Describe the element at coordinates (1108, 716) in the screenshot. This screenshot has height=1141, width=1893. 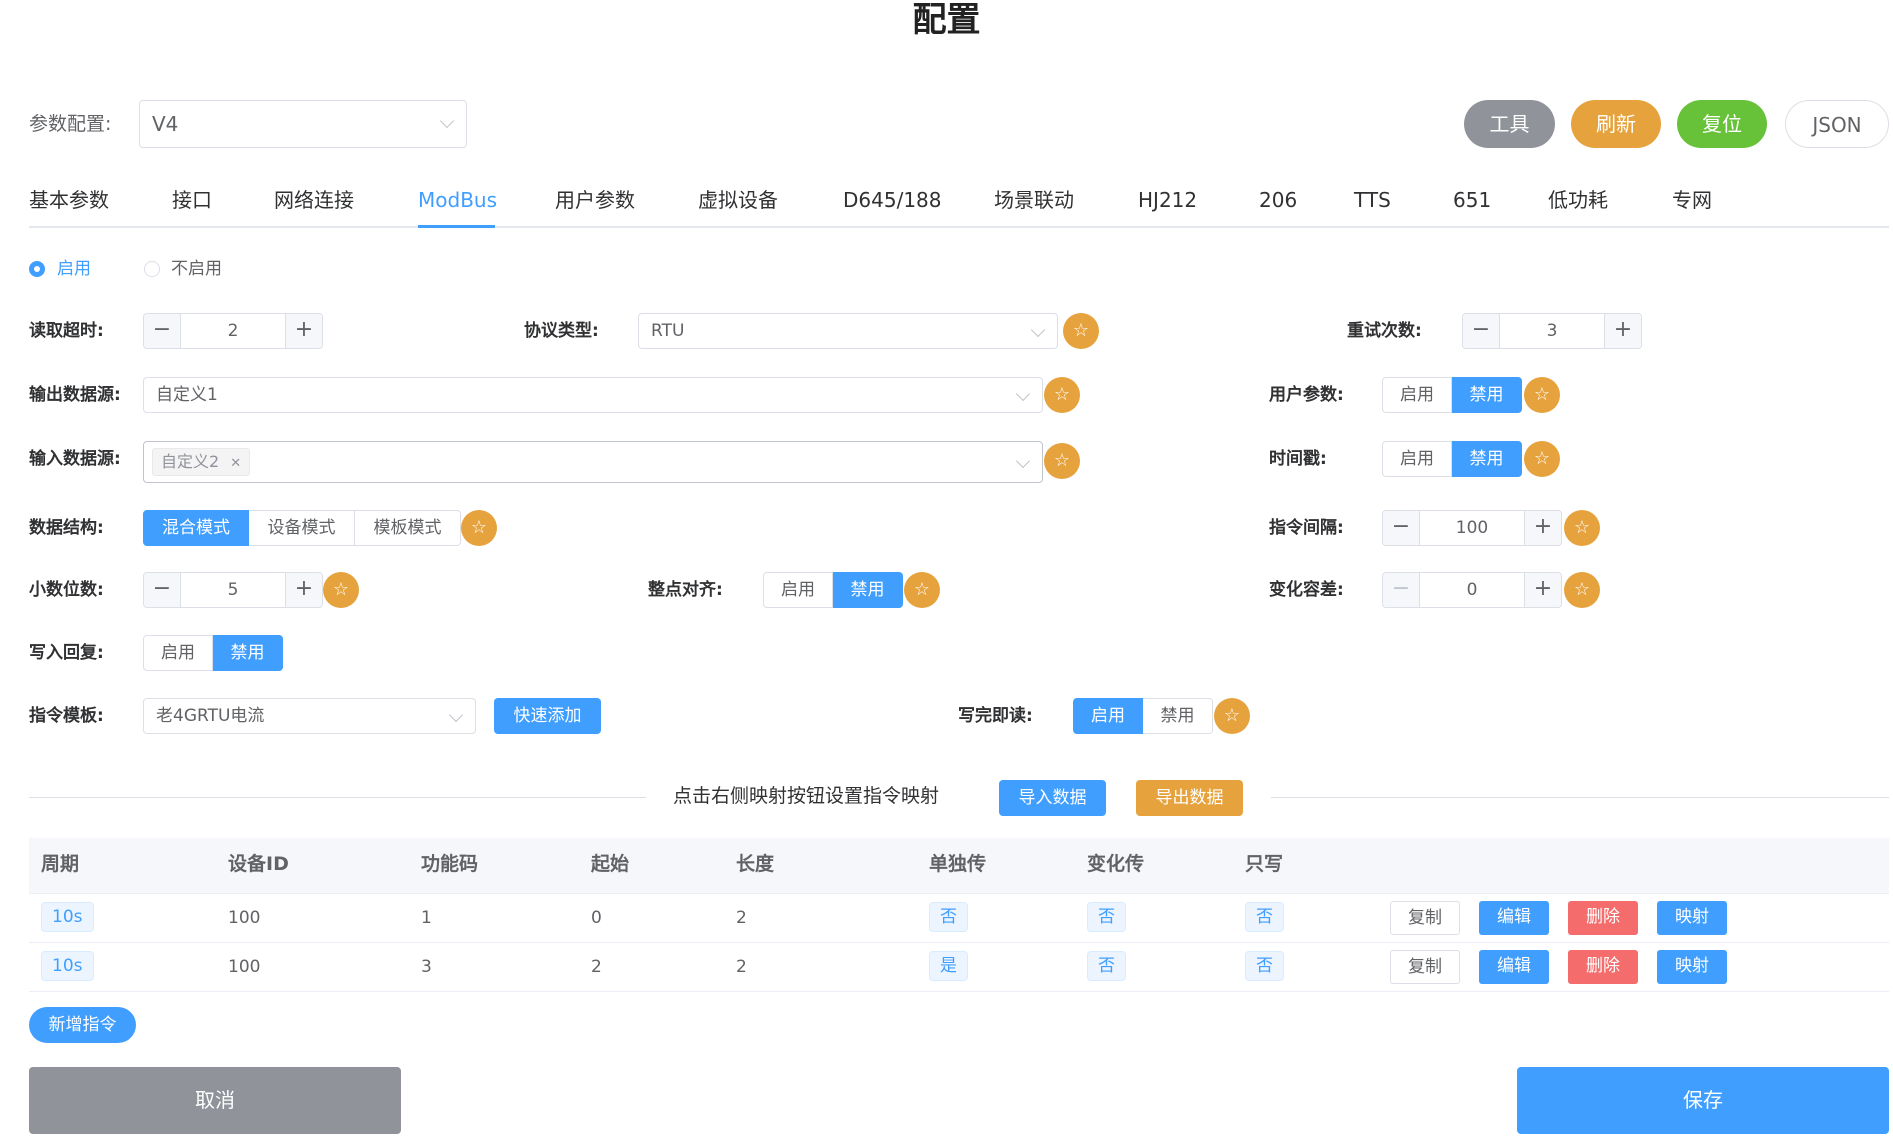
I see `read-after-write-enable: 启用` at that location.